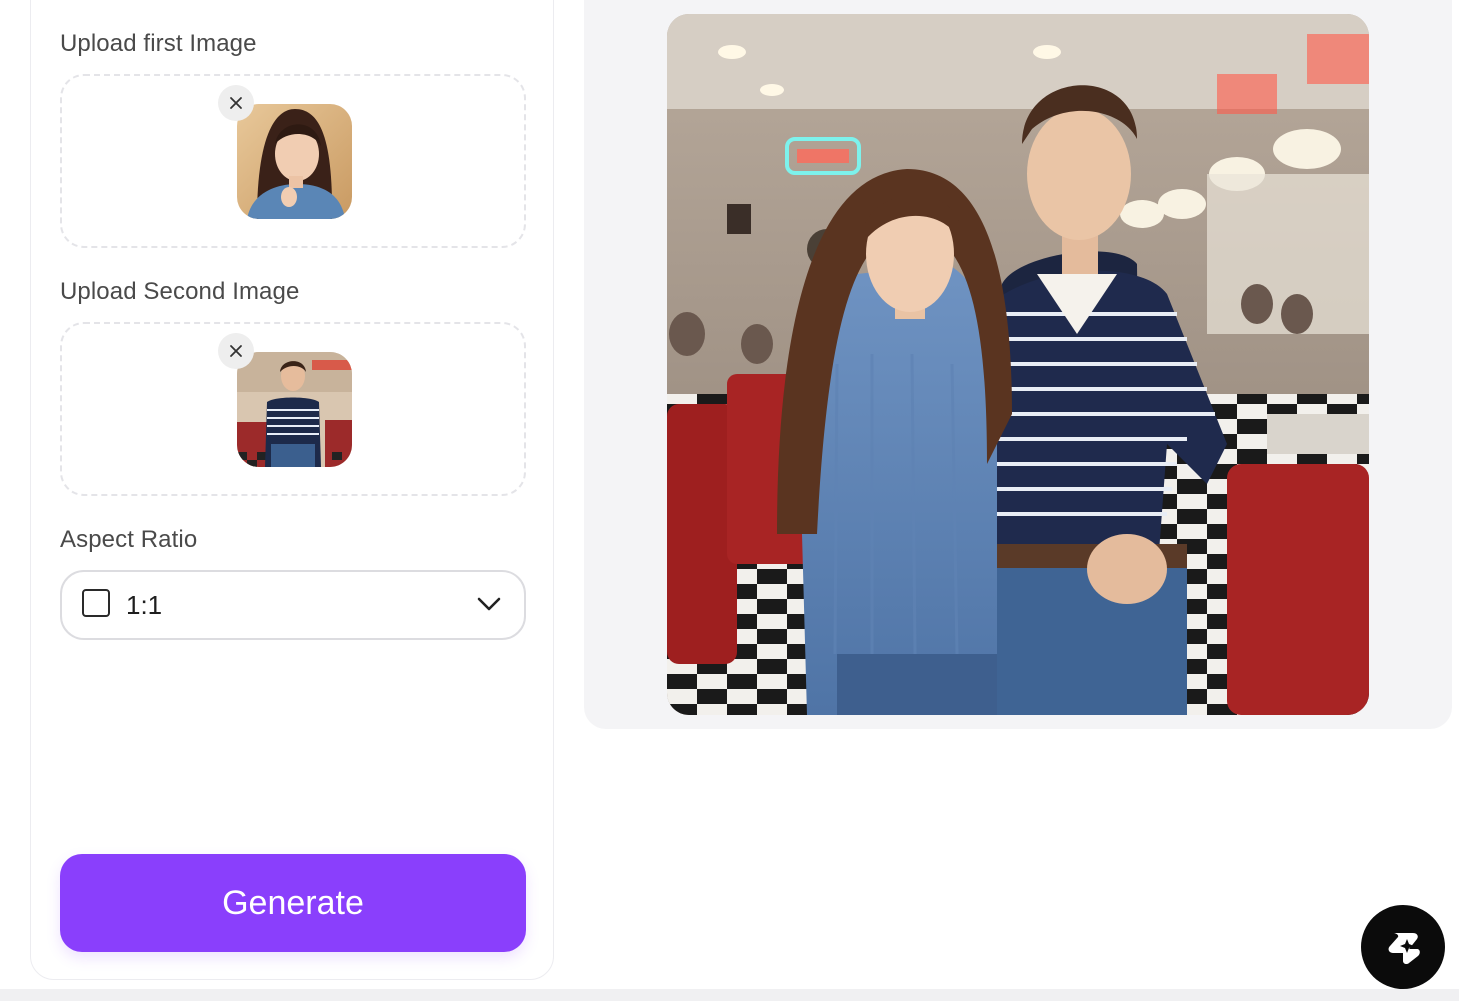 The height and width of the screenshot is (1001, 1459). Describe the element at coordinates (729, 995) in the screenshot. I see `bottom-bar` at that location.